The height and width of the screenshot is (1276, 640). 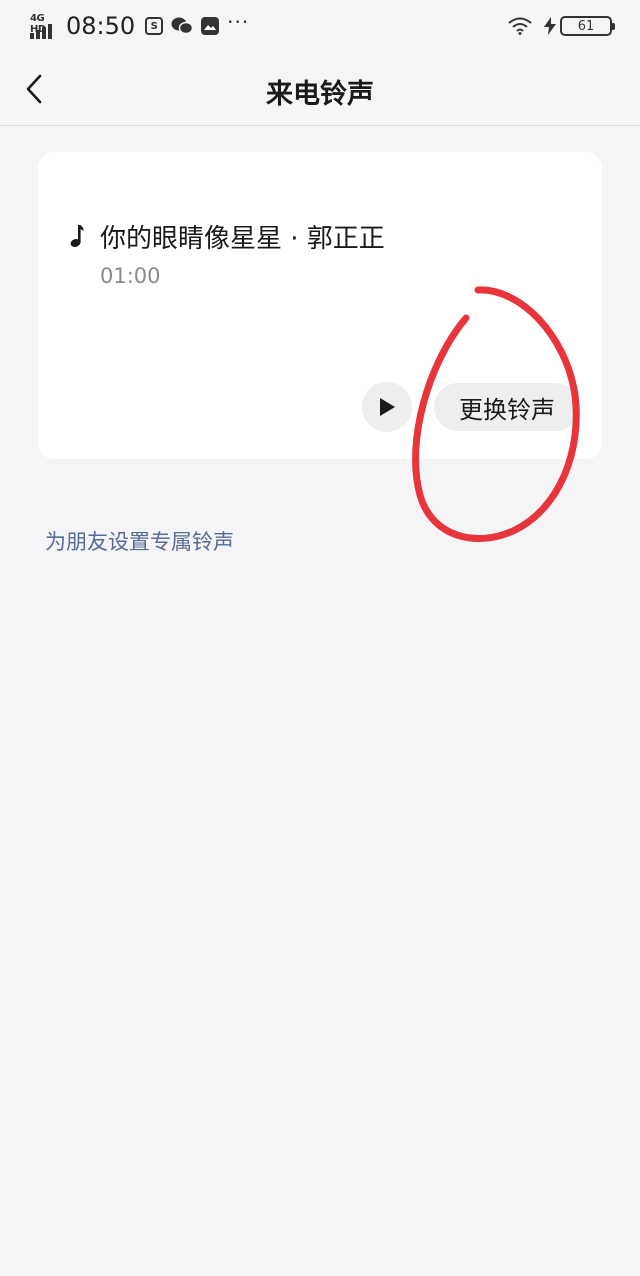 I want to click on image-icon, so click(x=210, y=26).